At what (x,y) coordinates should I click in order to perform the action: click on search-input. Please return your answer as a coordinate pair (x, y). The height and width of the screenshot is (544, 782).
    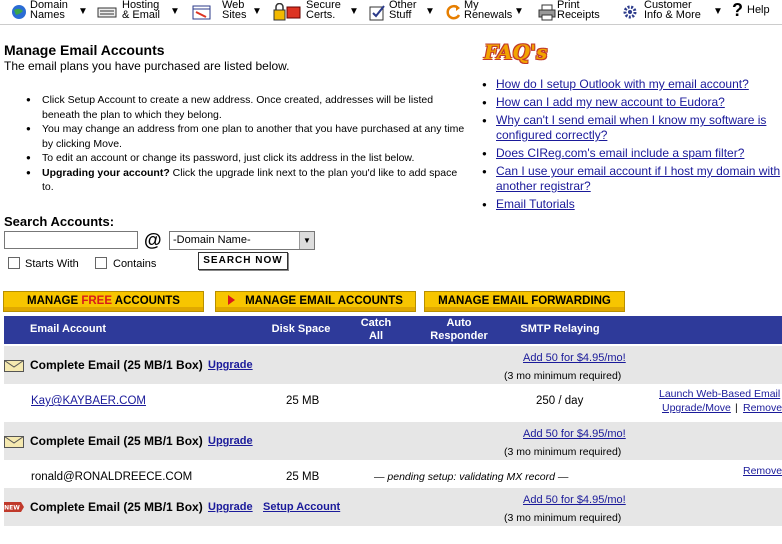
    Looking at the image, I should click on (71, 240).